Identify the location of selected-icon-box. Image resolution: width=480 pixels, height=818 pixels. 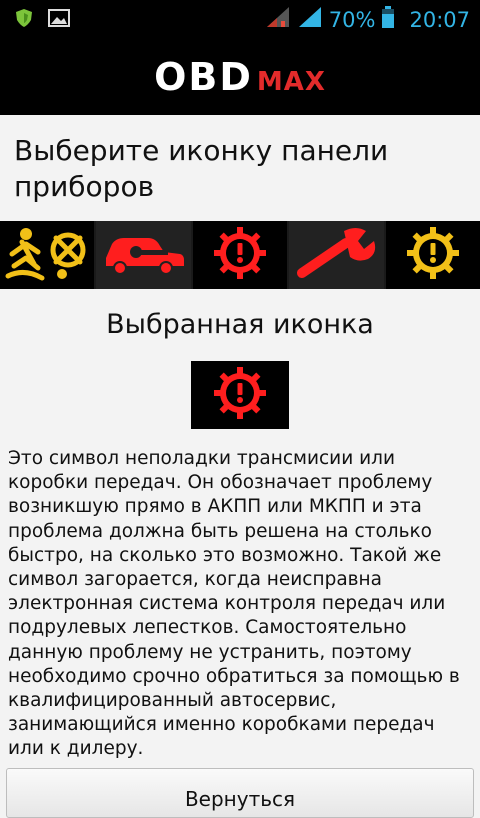
(240, 395).